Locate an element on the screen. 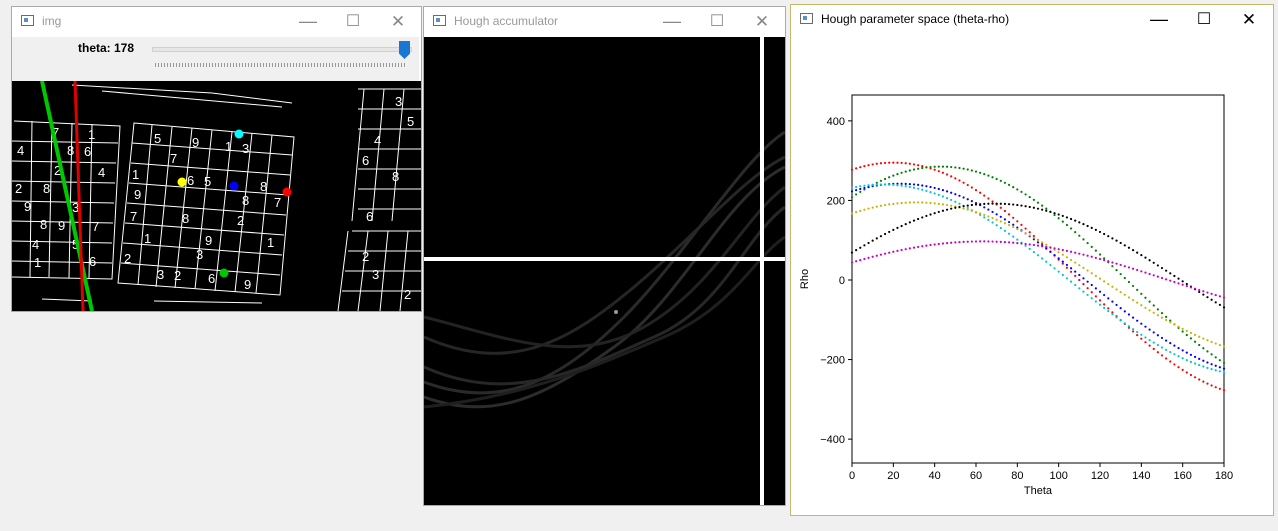  svg-text: 2 is located at coordinates (18, 188).